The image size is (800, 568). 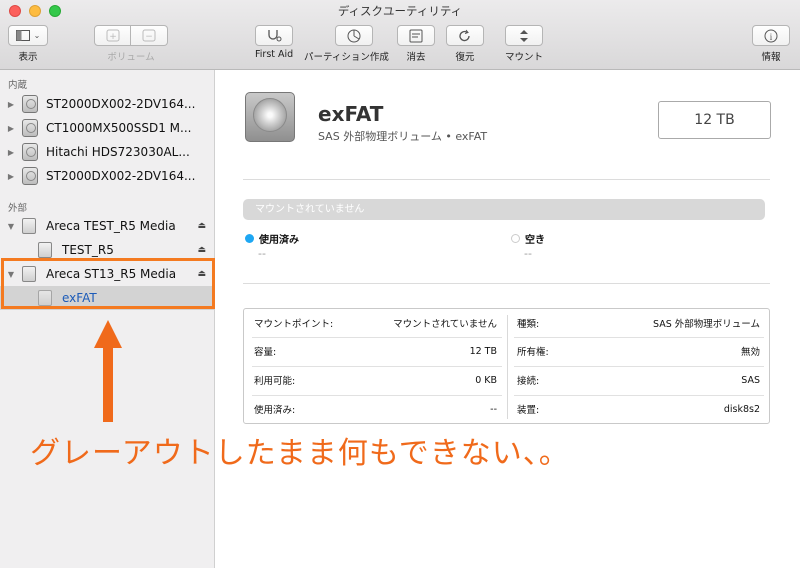 I want to click on info-value: 0 KB, so click(x=486, y=380).